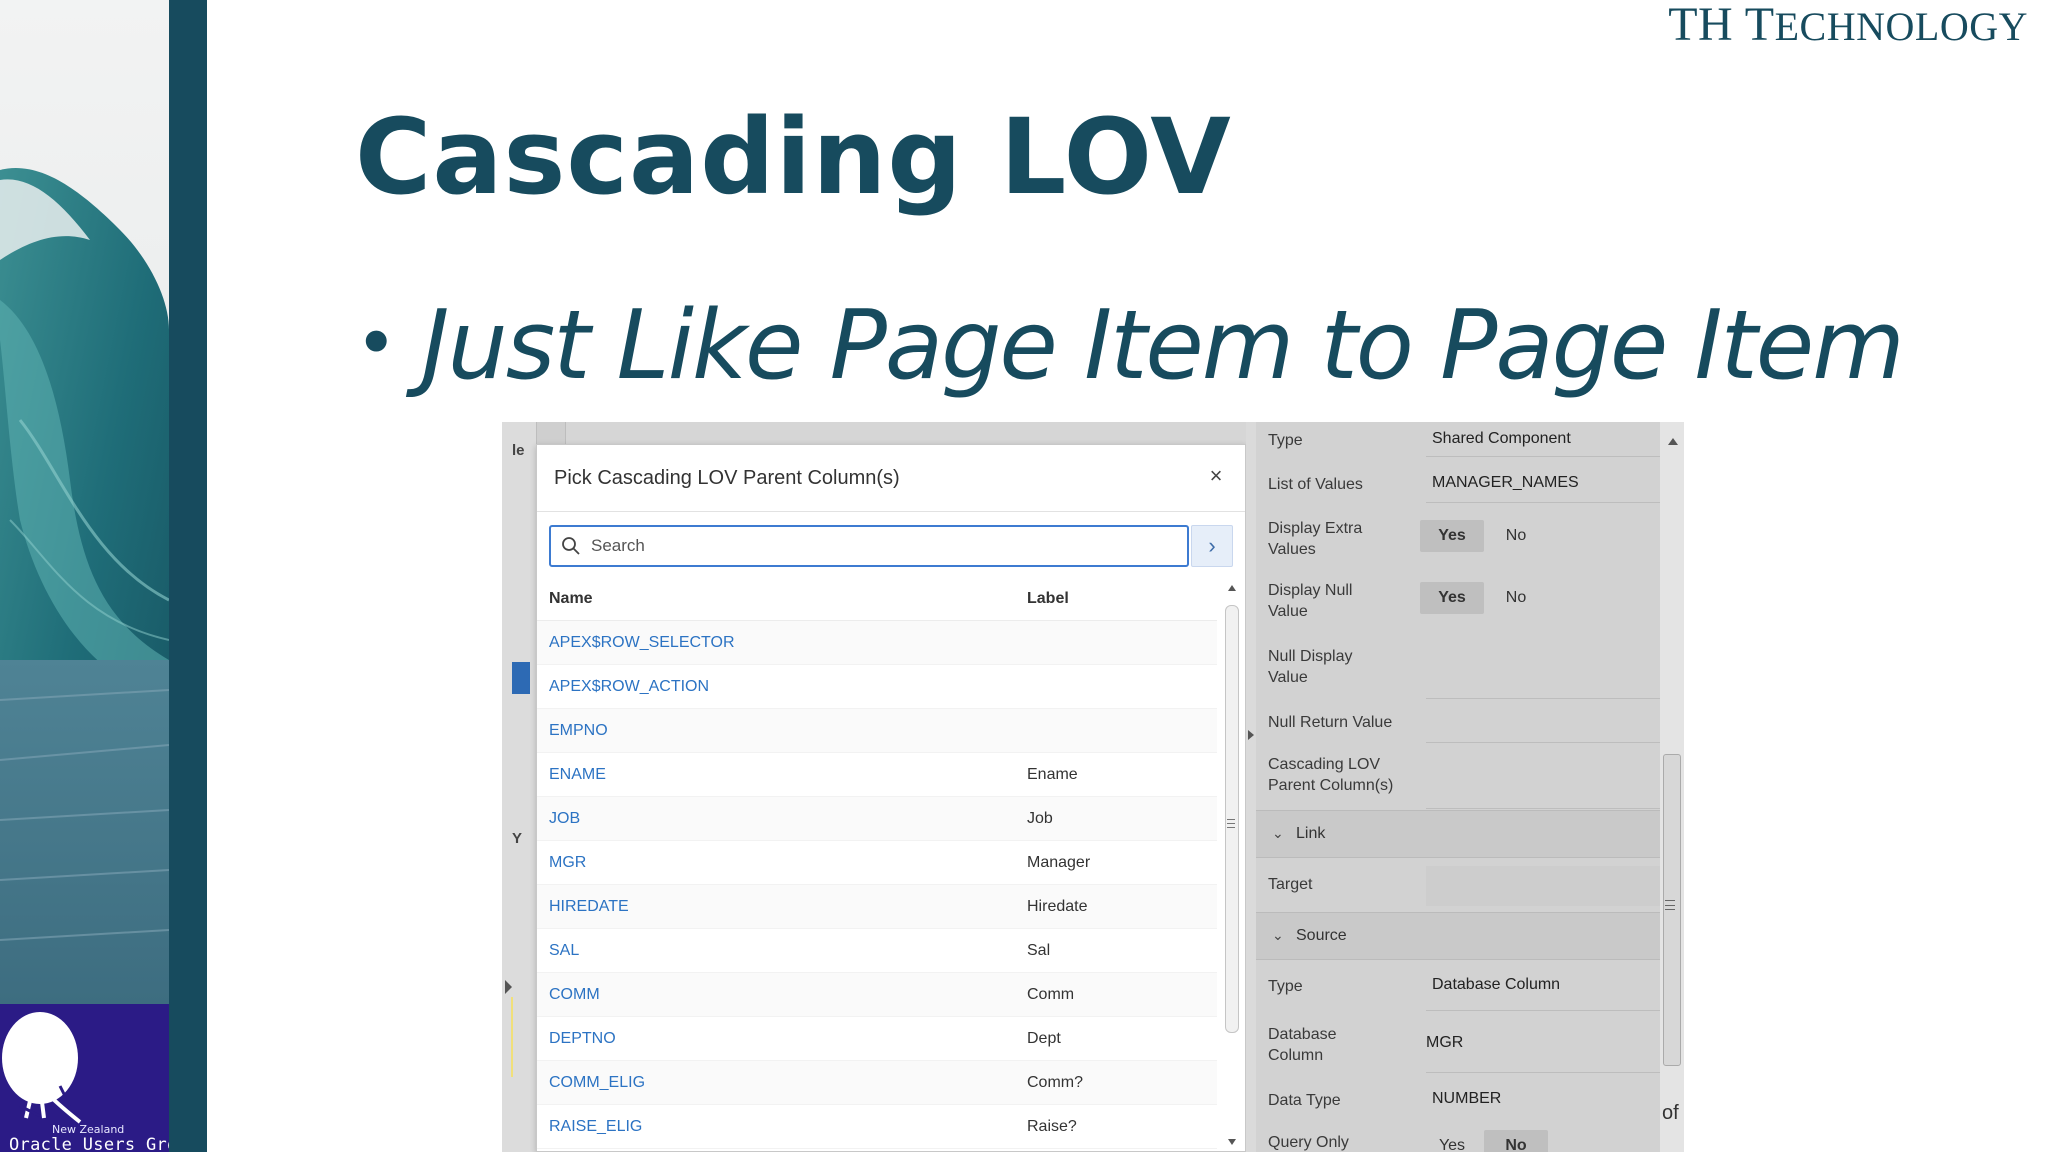 Image resolution: width=2048 pixels, height=1152 pixels. Describe the element at coordinates (564, 951) in the screenshot. I see `row-name-link: SAL` at that location.